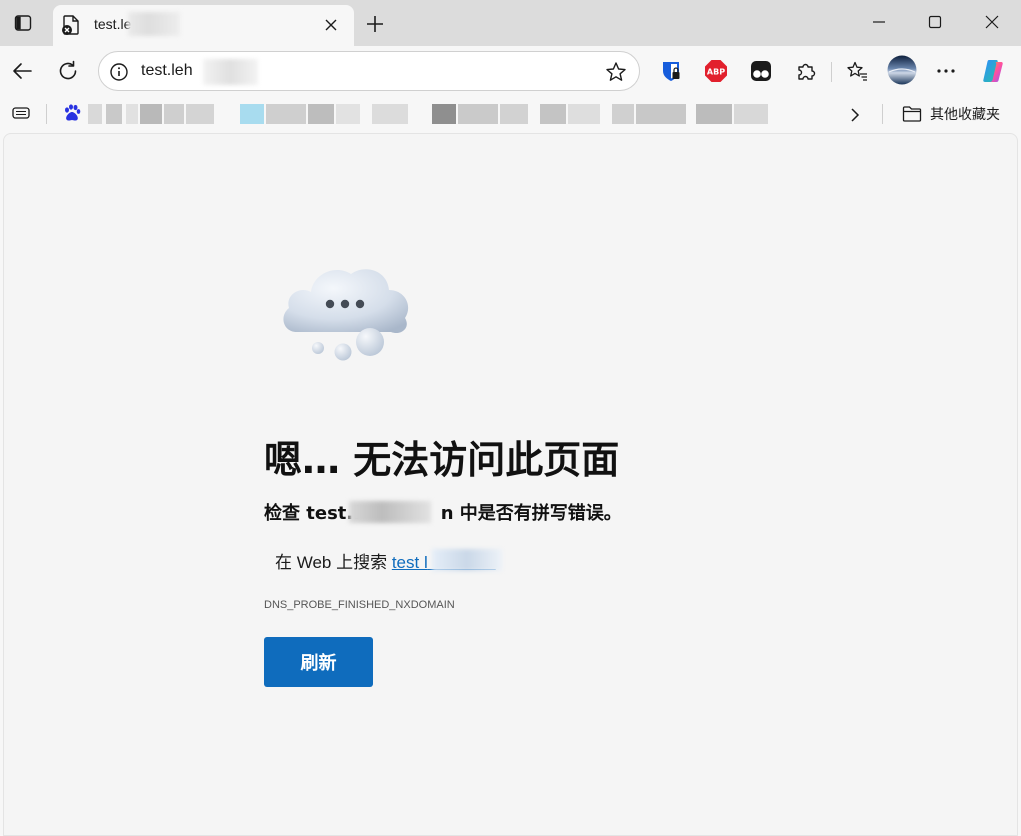 This screenshot has height=836, width=1021. I want to click on tampermonkey-icon, so click(761, 71).